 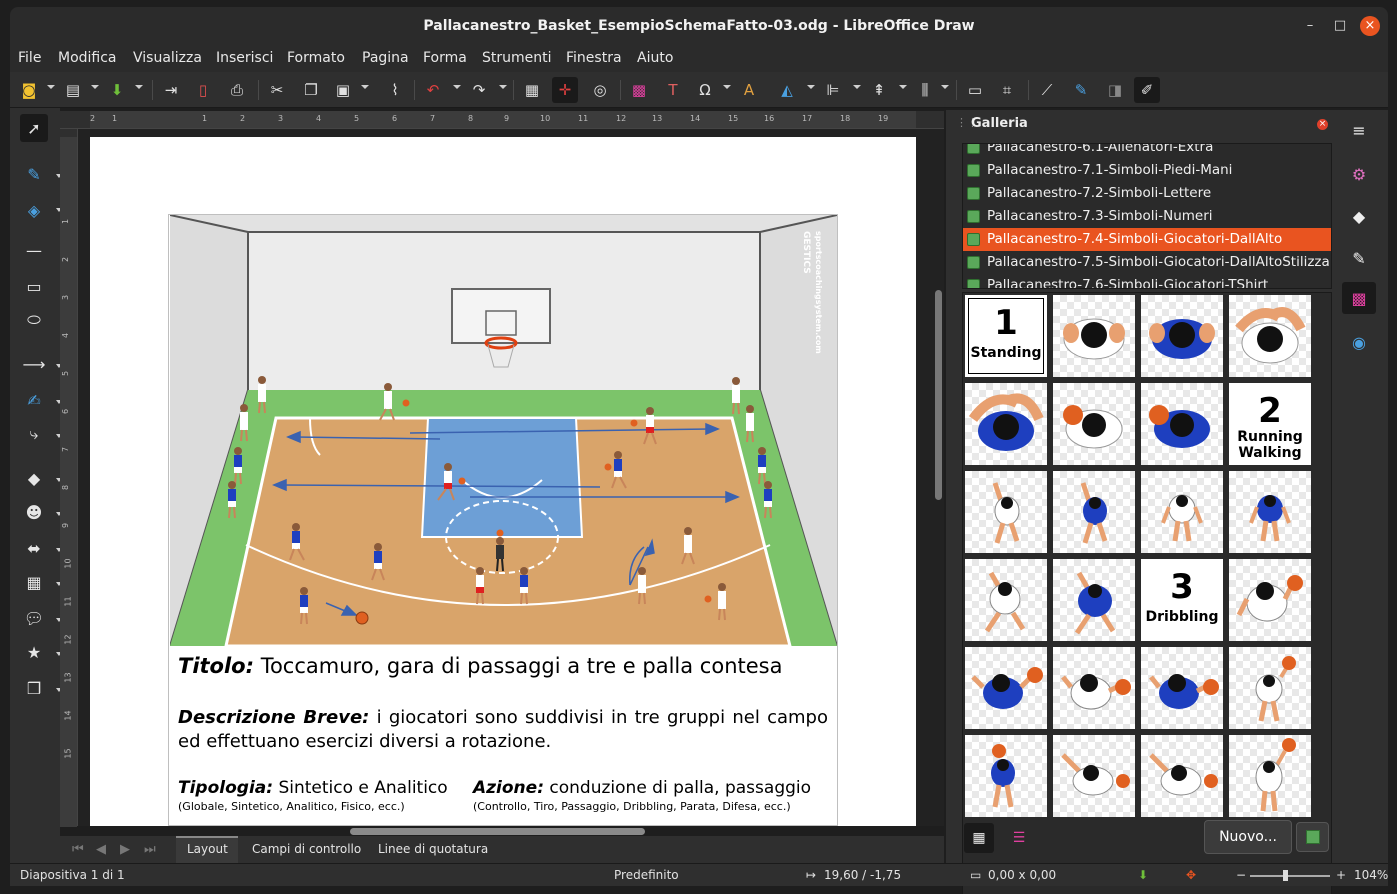 What do you see at coordinates (642, 788) in the screenshot?
I see `caption-azione: Azione: conduzione di palla, passaggio` at bounding box center [642, 788].